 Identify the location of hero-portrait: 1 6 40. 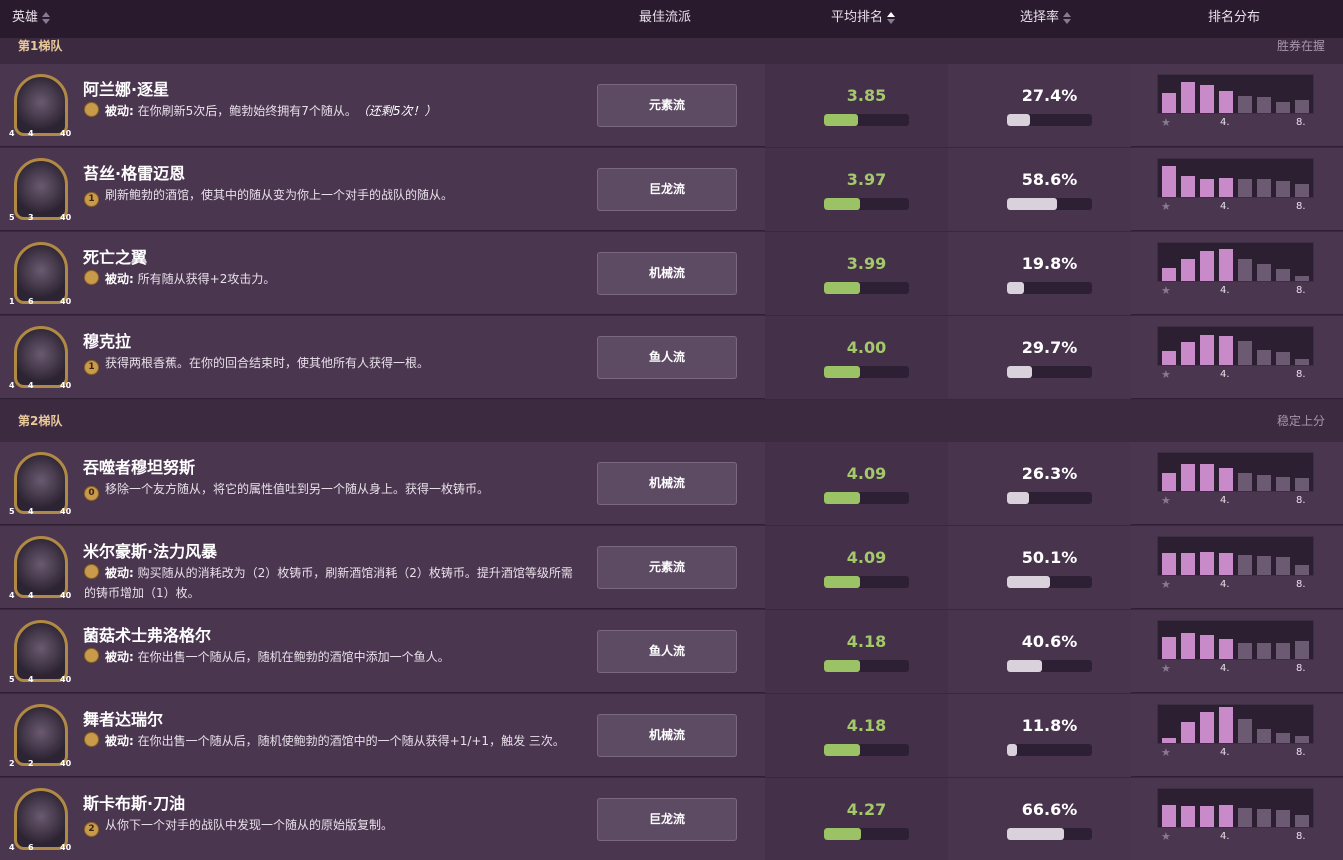
(40, 274).